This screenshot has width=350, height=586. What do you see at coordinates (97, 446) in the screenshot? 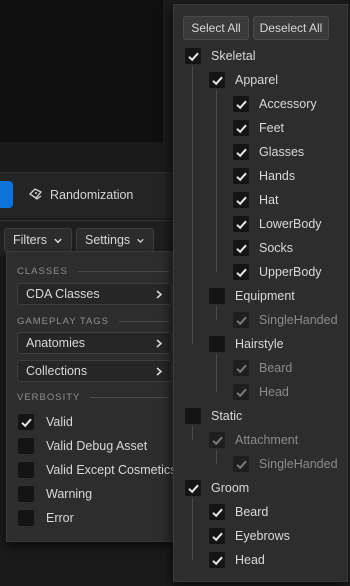
I see `verbosity-item-label: Valid Debug Asset` at bounding box center [97, 446].